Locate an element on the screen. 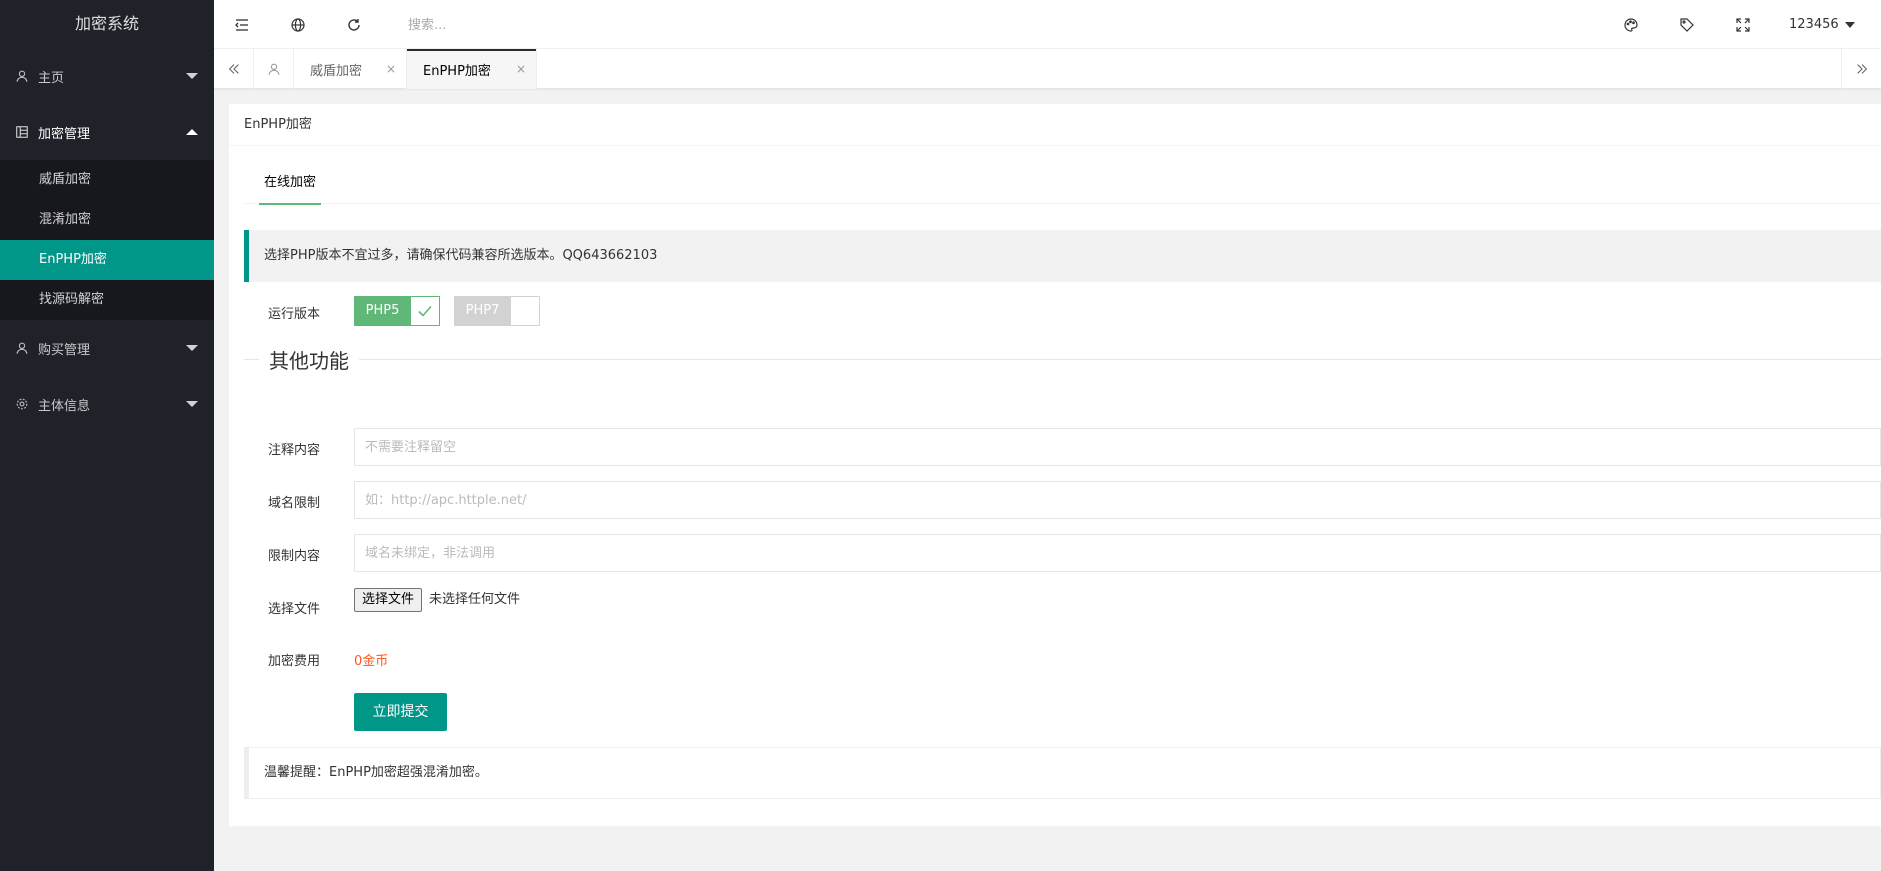  refresh-icon is located at coordinates (354, 24).